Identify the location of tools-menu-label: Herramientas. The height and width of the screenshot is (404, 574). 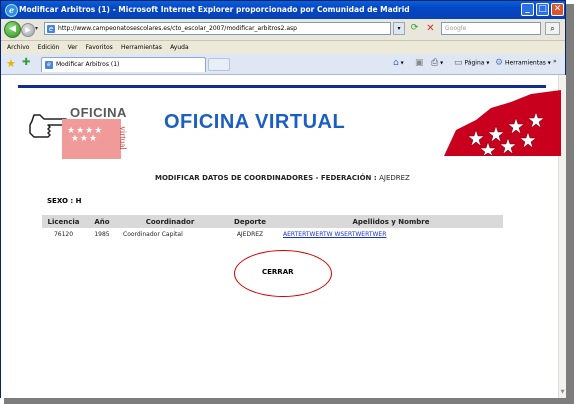
(525, 63).